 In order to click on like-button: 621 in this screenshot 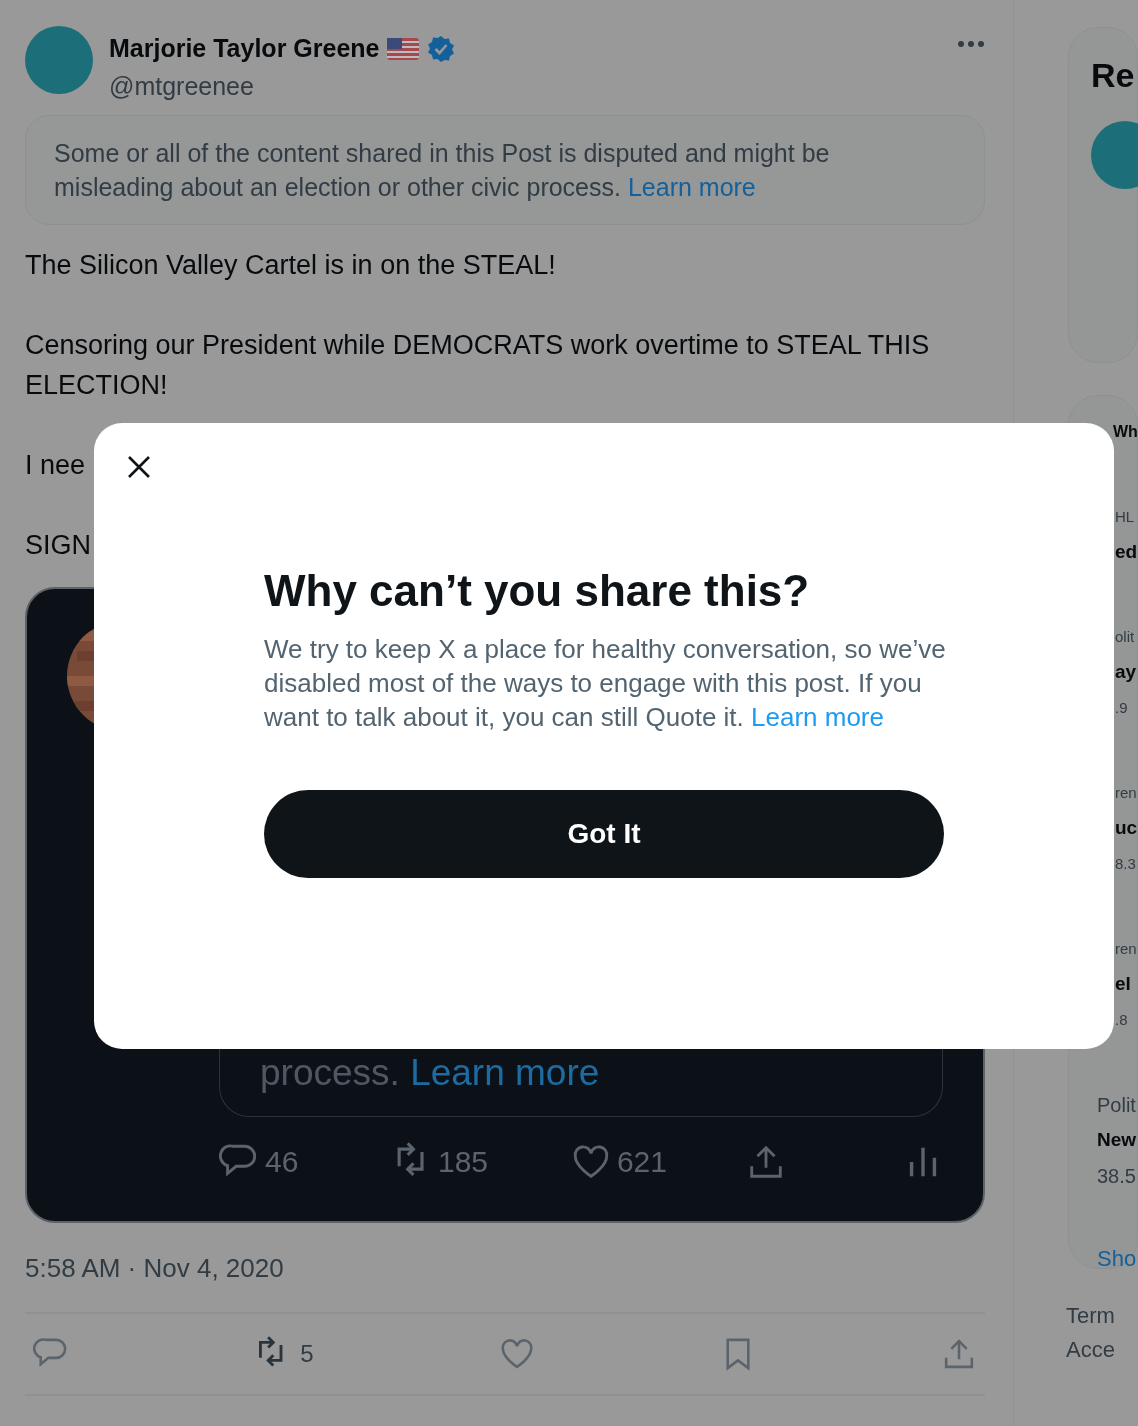, I will do `click(658, 1161)`.